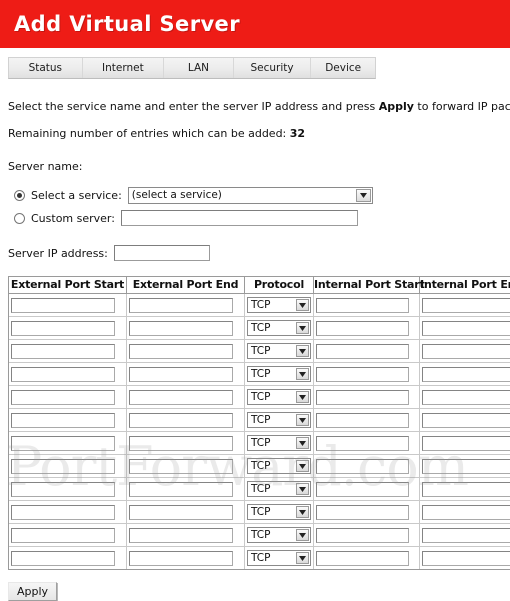 The height and width of the screenshot is (601, 510). What do you see at coordinates (19, 218) in the screenshot?
I see `custom-server-radio` at bounding box center [19, 218].